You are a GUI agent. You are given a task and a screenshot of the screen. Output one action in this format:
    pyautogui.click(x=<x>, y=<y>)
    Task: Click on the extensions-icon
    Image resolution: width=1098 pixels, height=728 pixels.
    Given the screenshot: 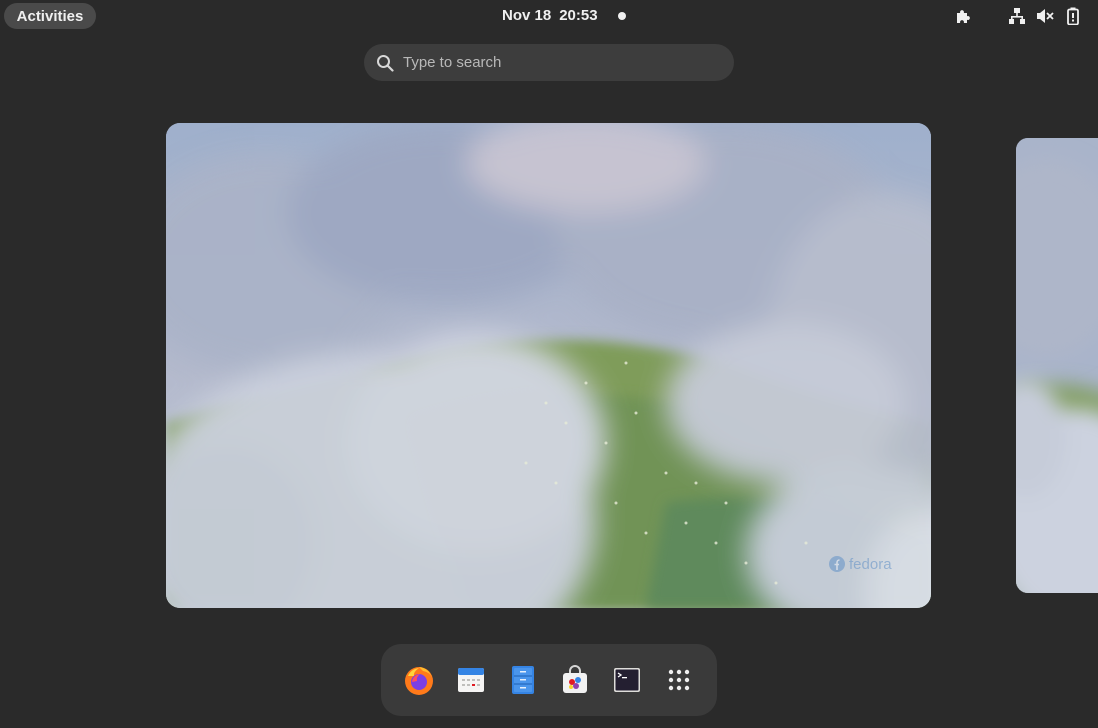 What is the action you would take?
    pyautogui.click(x=963, y=16)
    